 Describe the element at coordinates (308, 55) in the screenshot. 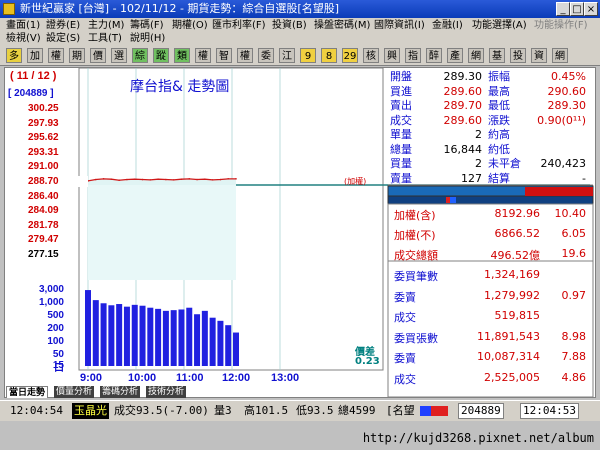

I see `toolbar-button-14: 9` at that location.